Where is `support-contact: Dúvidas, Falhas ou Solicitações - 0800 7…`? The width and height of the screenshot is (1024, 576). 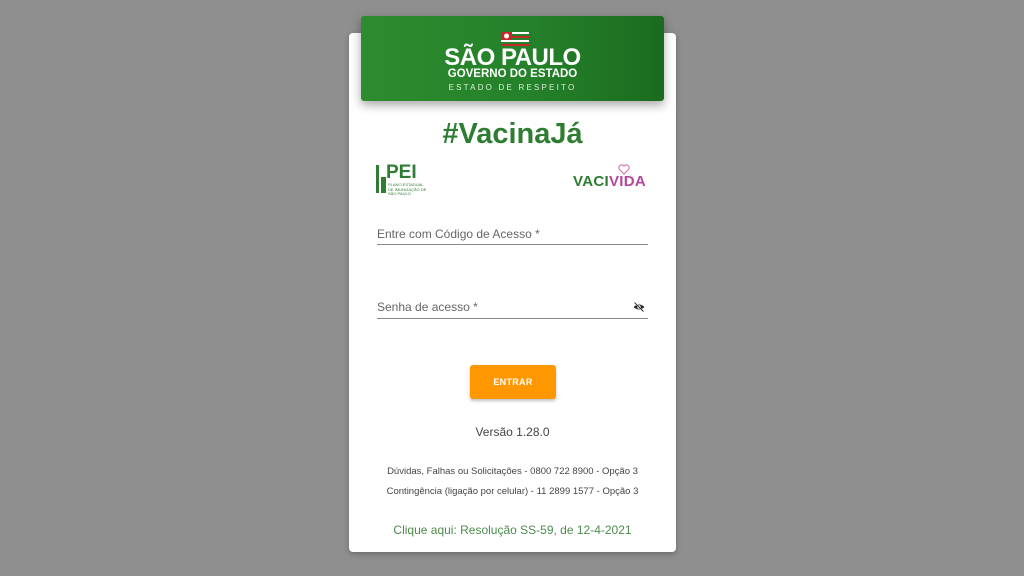 support-contact: Dúvidas, Falhas ou Solicitações - 0800 7… is located at coordinates (512, 471).